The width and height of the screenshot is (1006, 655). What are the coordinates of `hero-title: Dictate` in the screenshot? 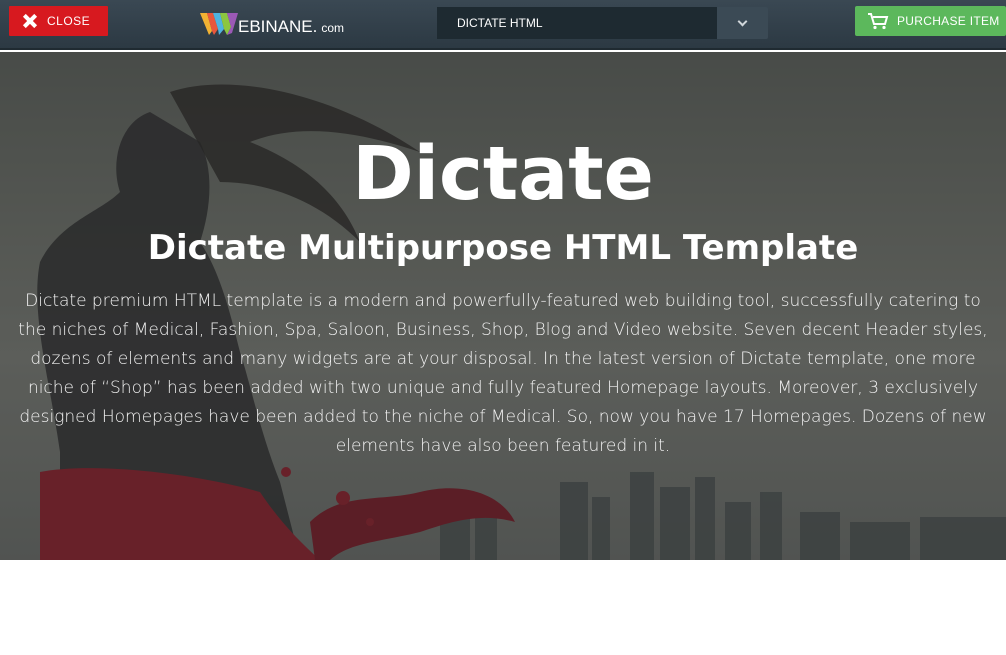 It's located at (503, 174).